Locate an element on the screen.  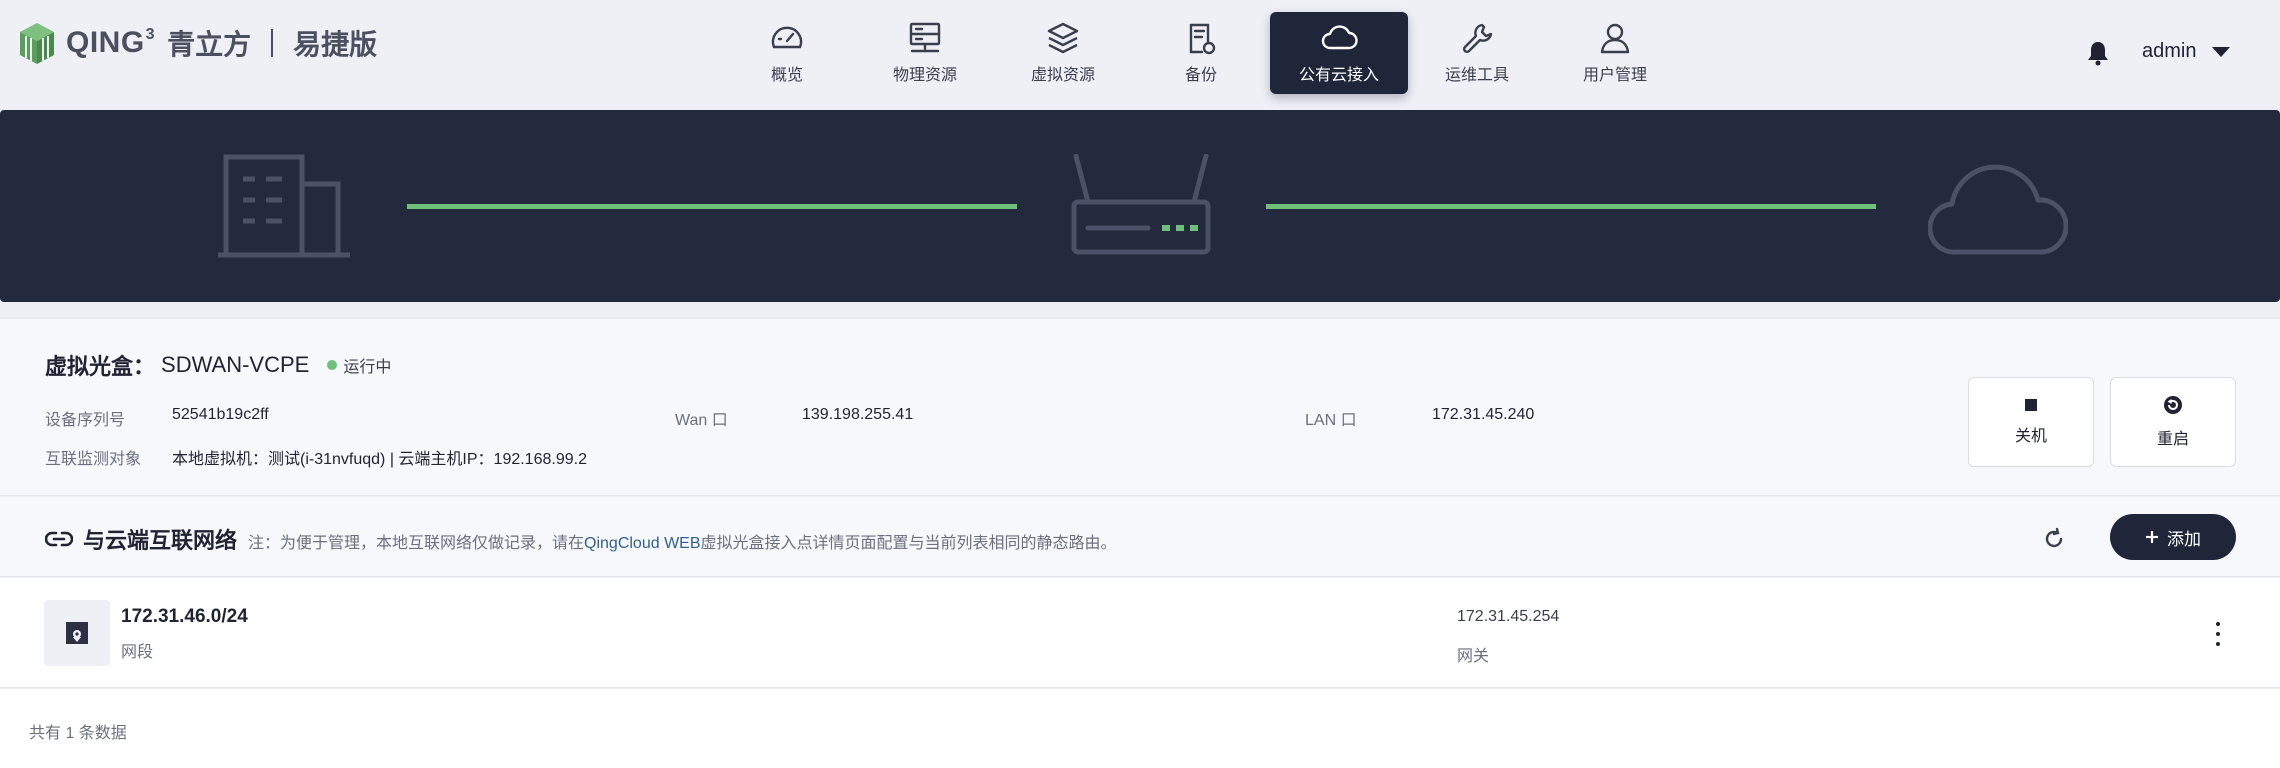
more-options-icon is located at coordinates (2218, 634).